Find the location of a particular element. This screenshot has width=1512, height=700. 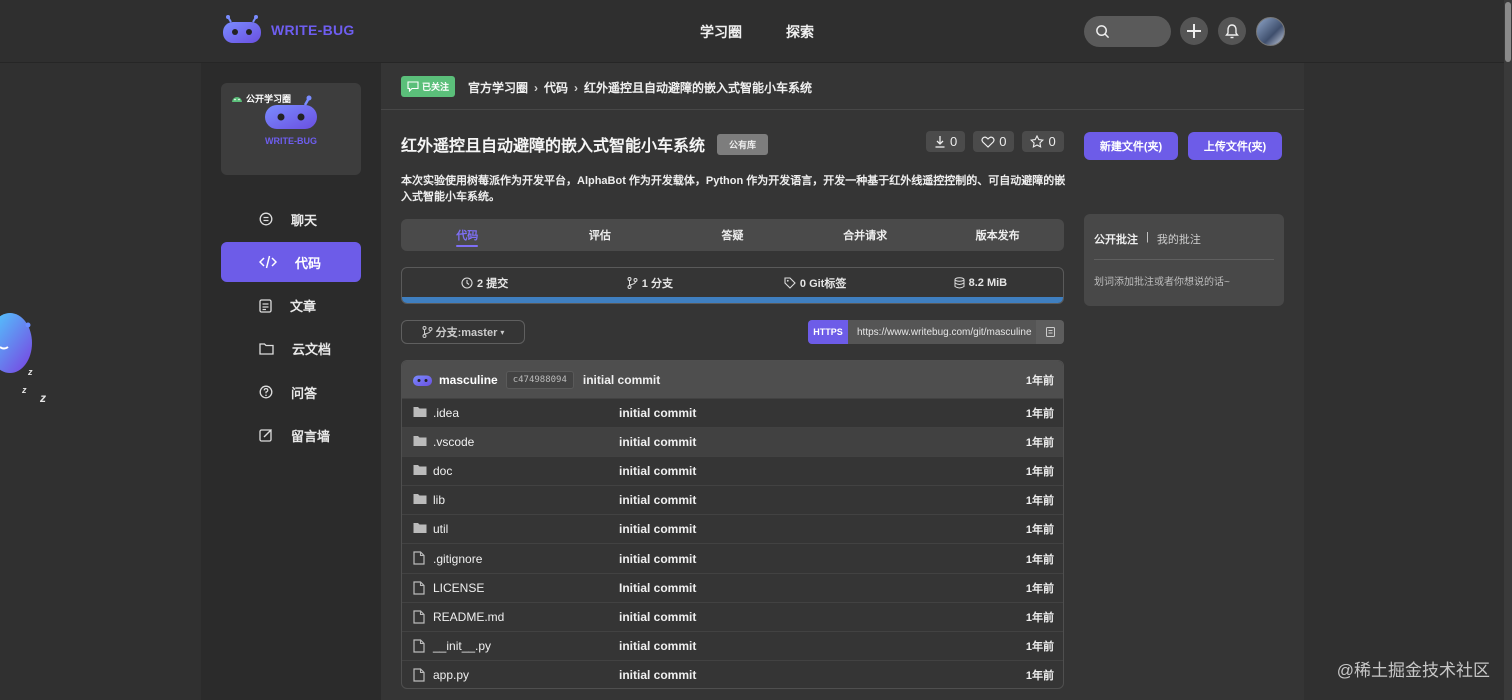

breadcrumb-bar: 已关注 官方学习圈 › 代码 › 红外遥控且自动避障的嵌入式智能小车系统 is located at coordinates (842, 86).